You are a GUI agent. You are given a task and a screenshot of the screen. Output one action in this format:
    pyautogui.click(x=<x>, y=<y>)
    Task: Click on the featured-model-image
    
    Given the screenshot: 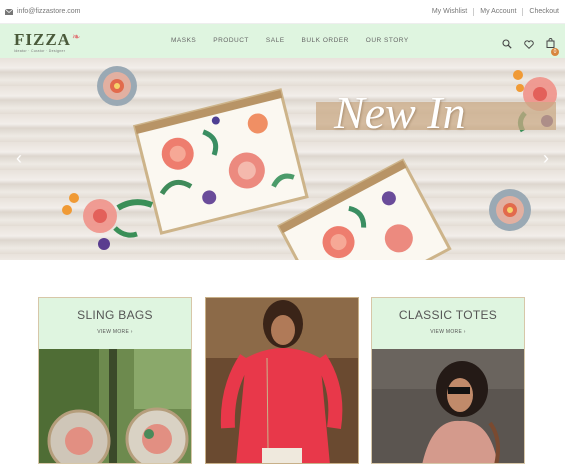 What is the action you would take?
    pyautogui.click(x=282, y=380)
    